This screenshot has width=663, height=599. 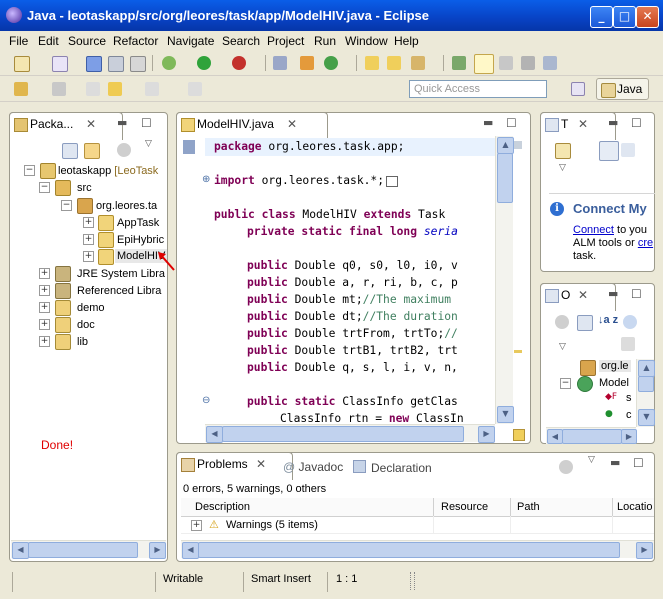 What do you see at coordinates (121, 274) in the screenshot?
I see `tree-item-jre: JRE System Libra` at bounding box center [121, 274].